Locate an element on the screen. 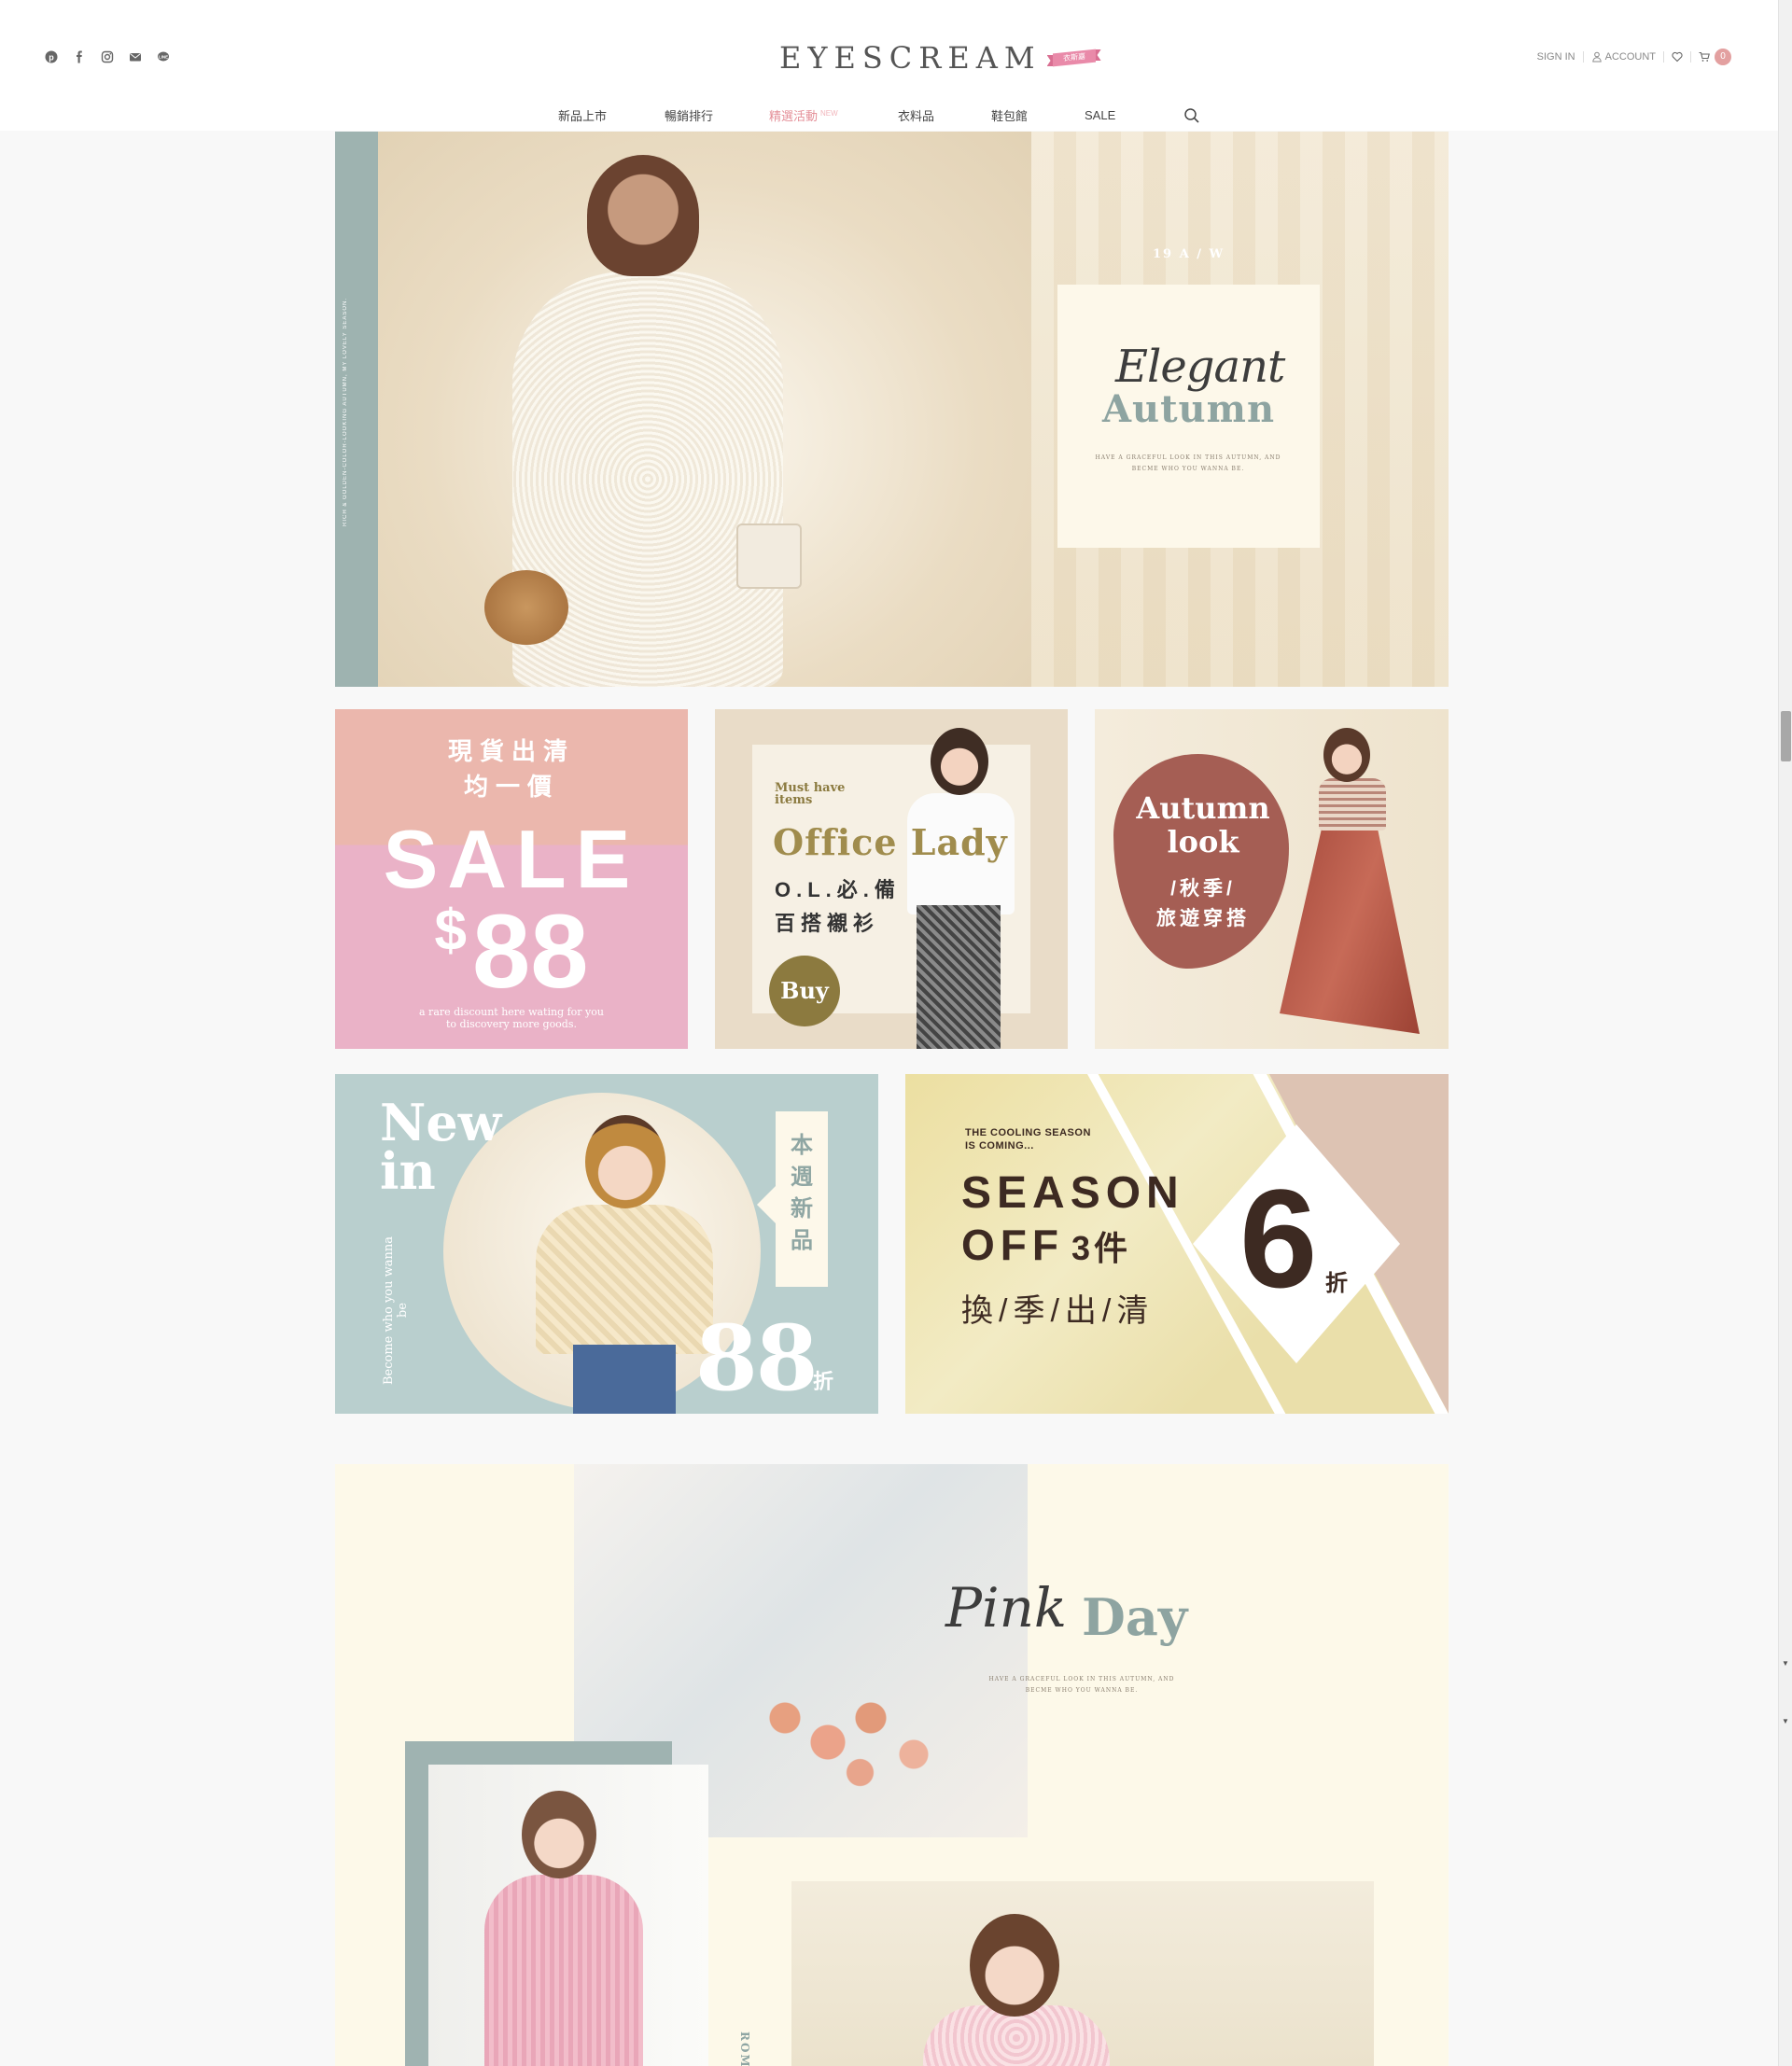 This screenshot has height=2066, width=1792. basket-image is located at coordinates (526, 607).